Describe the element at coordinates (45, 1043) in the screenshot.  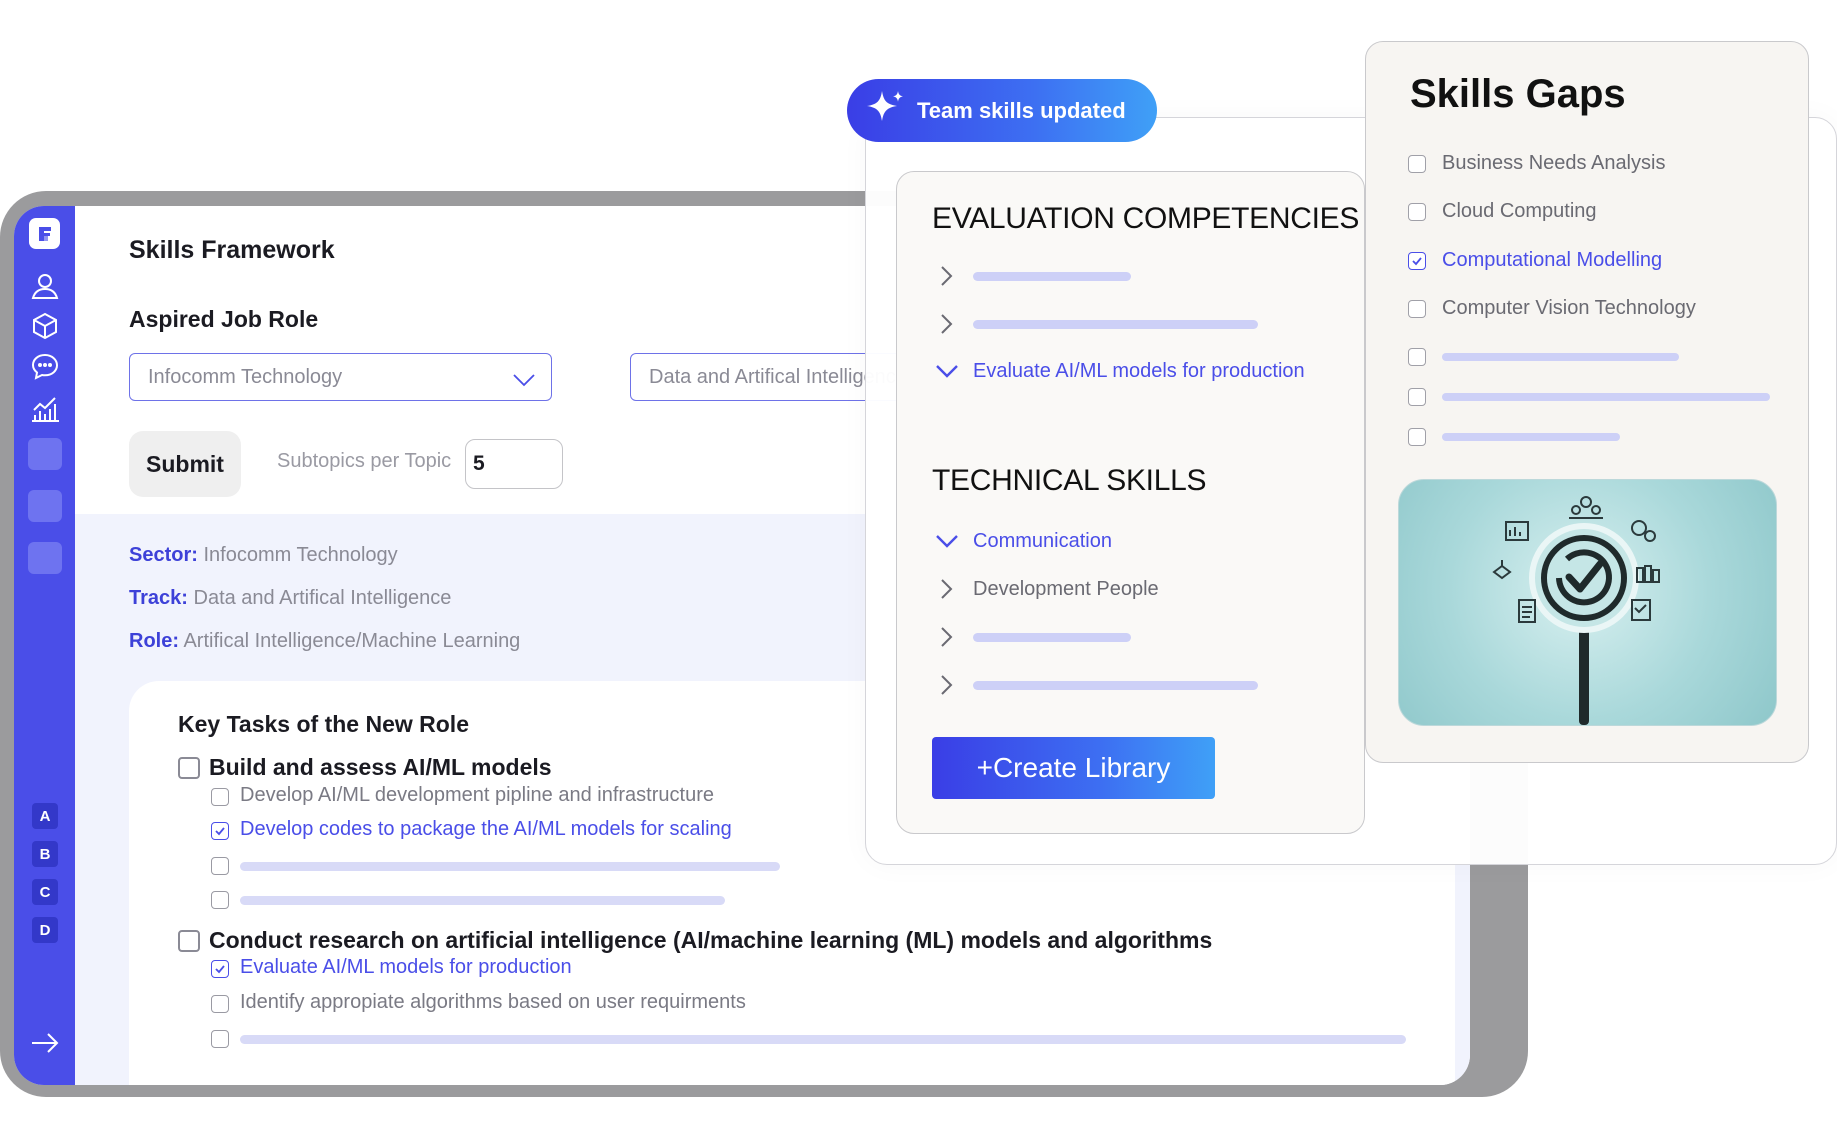
I see `arrow-right-icon` at that location.